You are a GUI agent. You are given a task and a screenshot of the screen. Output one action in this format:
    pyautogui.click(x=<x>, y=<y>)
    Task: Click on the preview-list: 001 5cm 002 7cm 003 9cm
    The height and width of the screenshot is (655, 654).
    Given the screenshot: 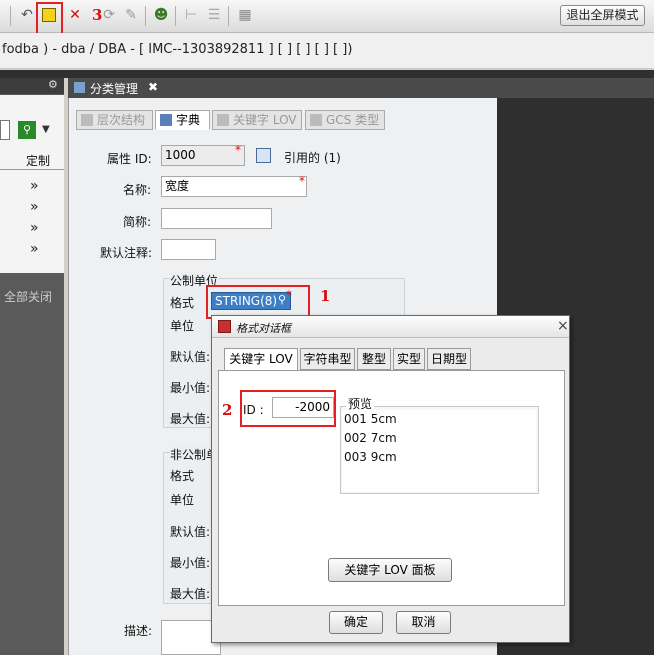 What is the action you would take?
    pyautogui.click(x=439, y=451)
    